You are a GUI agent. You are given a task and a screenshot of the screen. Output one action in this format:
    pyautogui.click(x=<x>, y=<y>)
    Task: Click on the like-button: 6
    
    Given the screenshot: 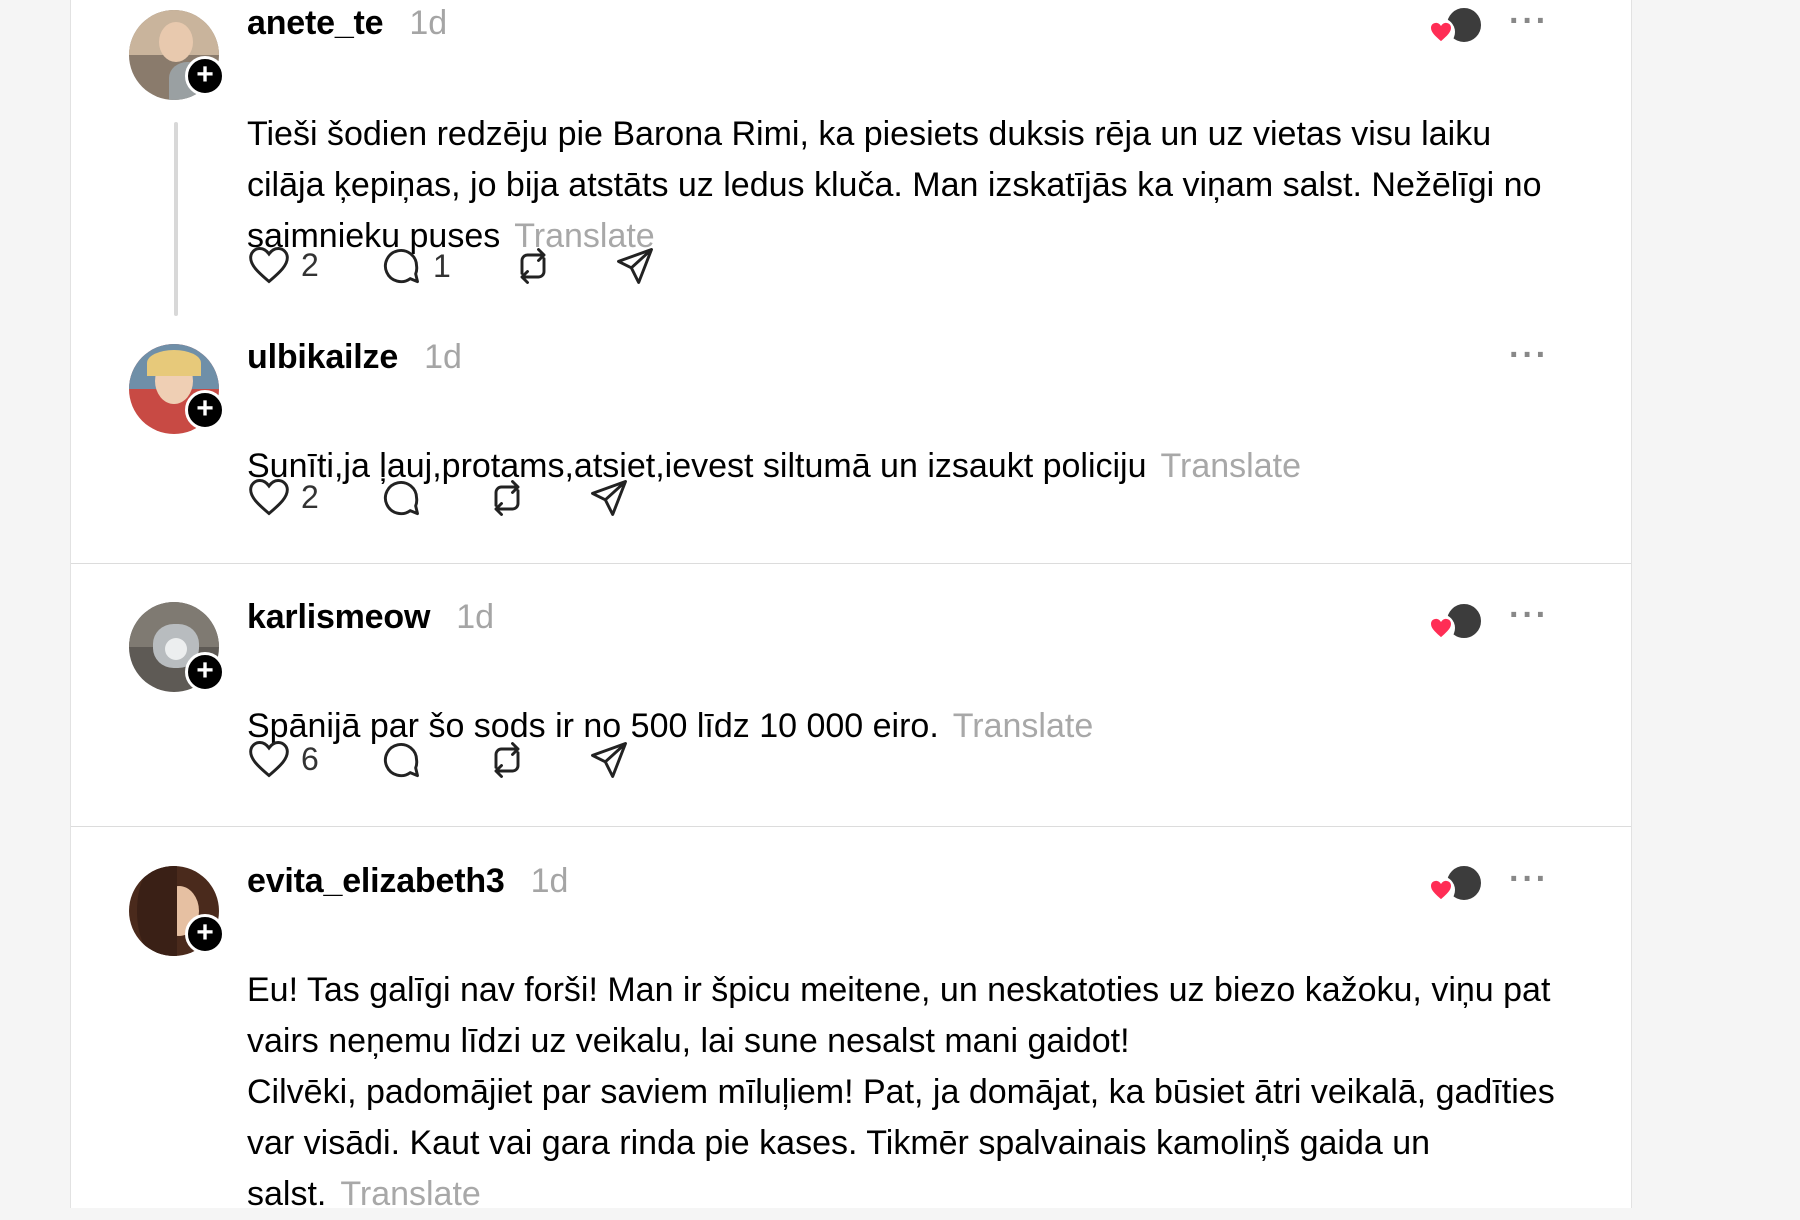 What is the action you would take?
    pyautogui.click(x=283, y=759)
    